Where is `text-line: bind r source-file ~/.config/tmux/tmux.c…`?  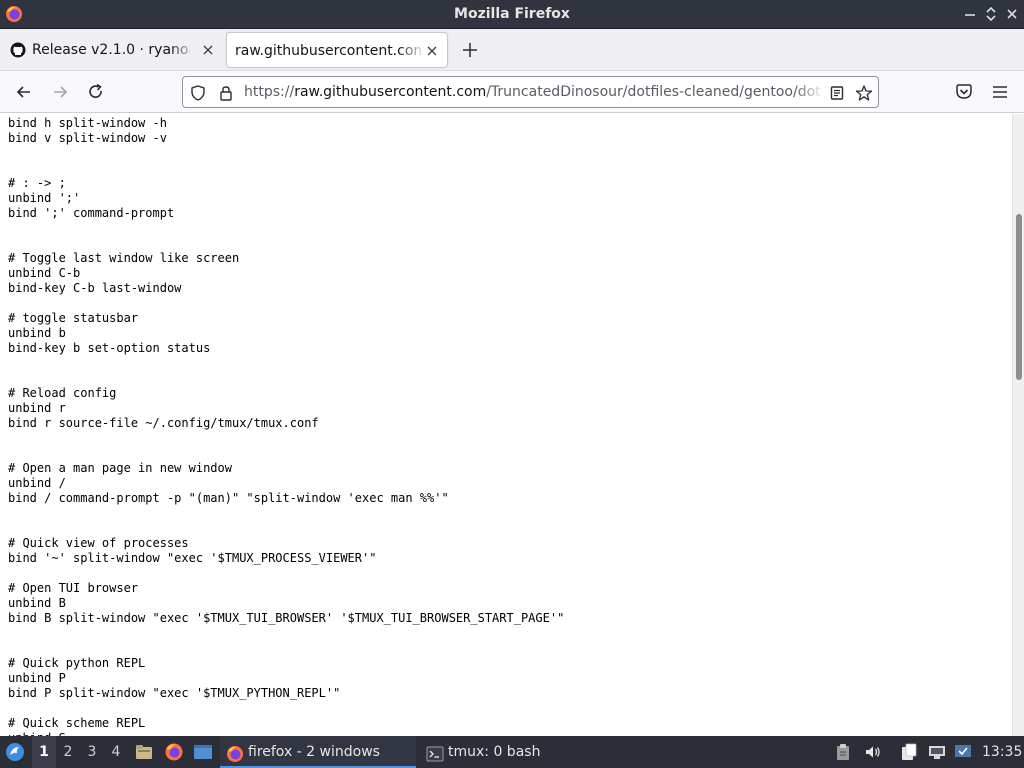
text-line: bind r source-file ~/.config/tmux/tmux.c… is located at coordinates (163, 423).